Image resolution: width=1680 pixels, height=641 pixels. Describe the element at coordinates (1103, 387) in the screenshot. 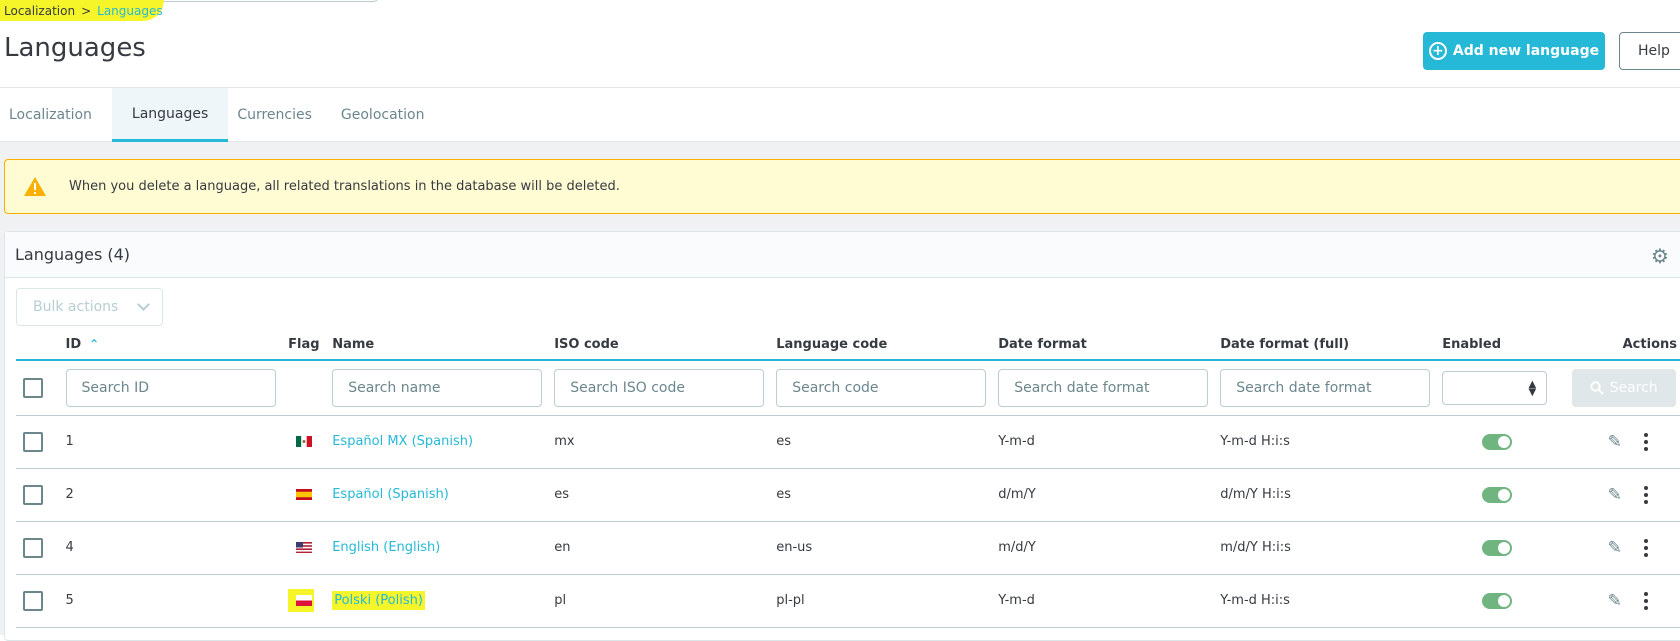

I see `search-date-format-input: Search date format` at that location.